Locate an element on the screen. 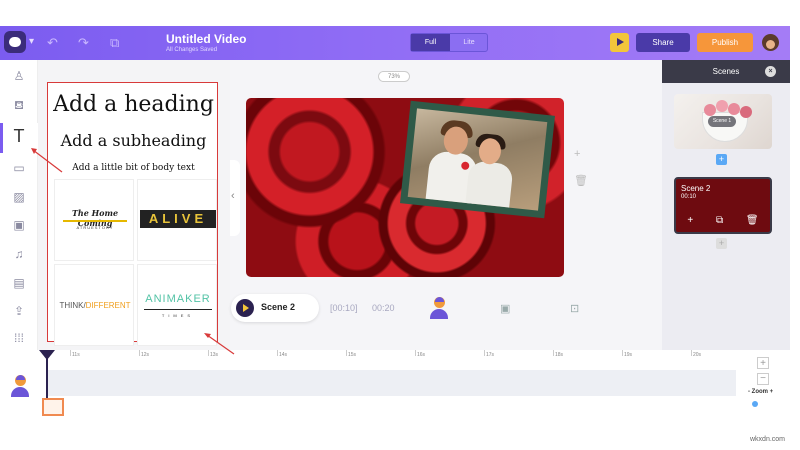  template-title: ANIMAKER is located at coordinates (178, 299).